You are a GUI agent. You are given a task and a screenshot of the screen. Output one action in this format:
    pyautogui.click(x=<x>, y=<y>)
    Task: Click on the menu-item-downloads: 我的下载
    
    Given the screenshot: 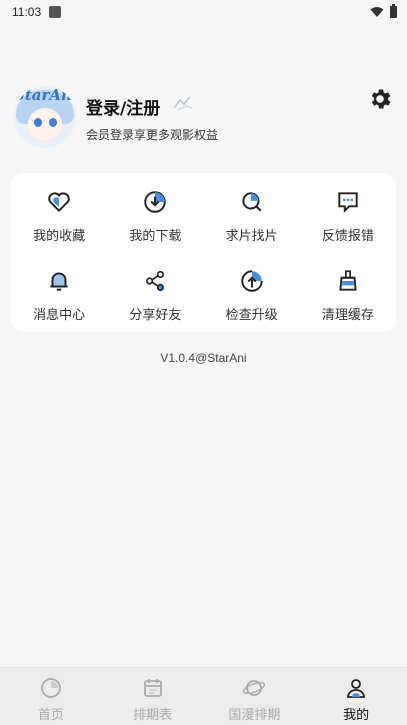 What is the action you would take?
    pyautogui.click(x=155, y=212)
    